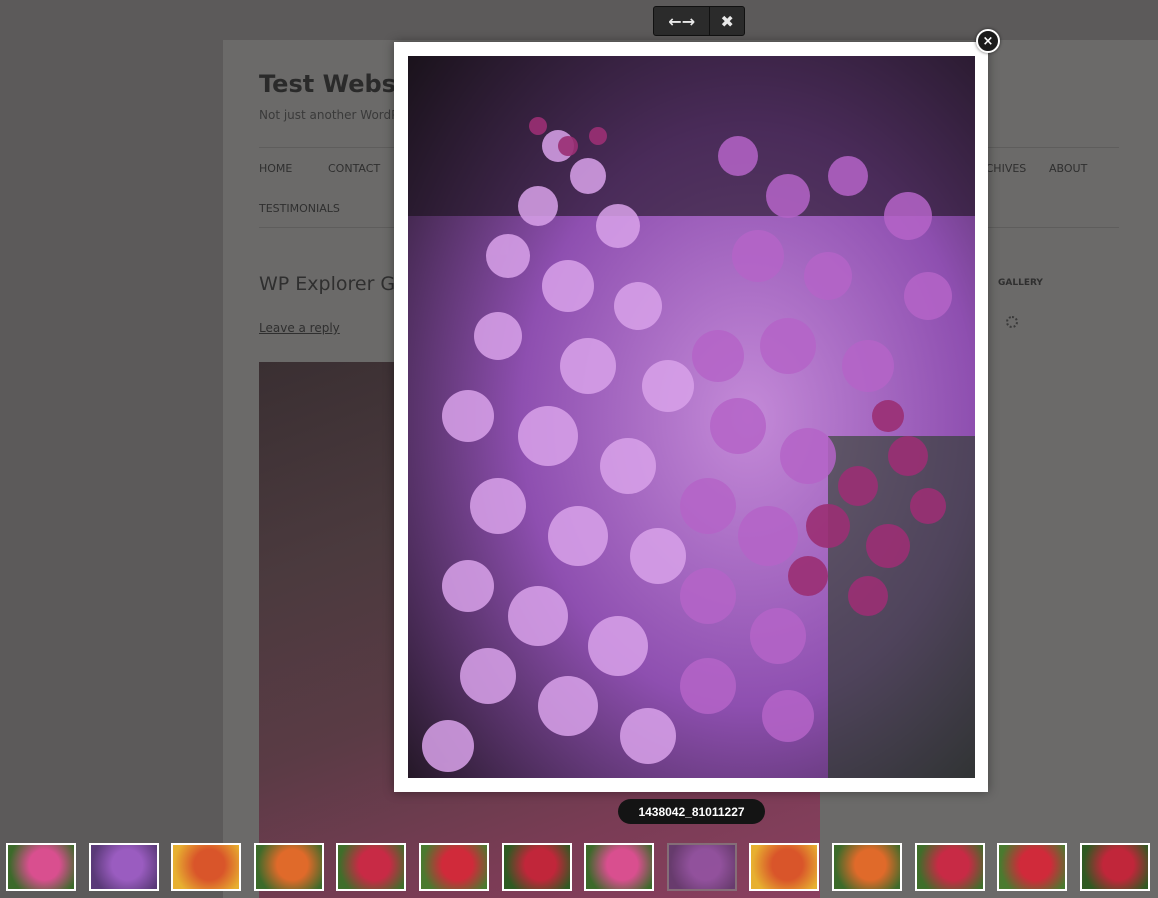 This screenshot has height=898, width=1158. I want to click on nav-item-contact: CONTACT, so click(354, 168).